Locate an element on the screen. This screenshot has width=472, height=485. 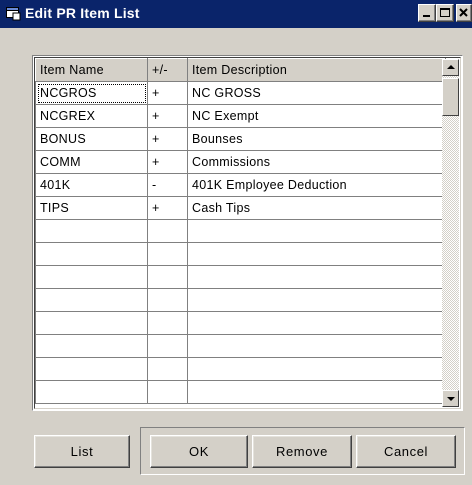
close-icon is located at coordinates (463, 12).